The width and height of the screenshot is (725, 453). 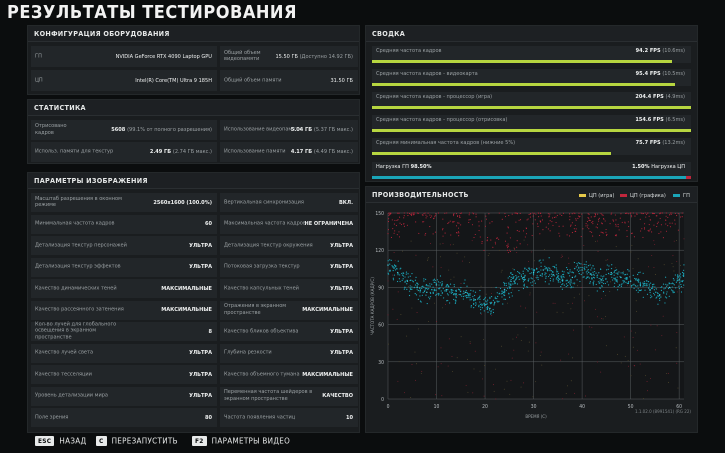 What do you see at coordinates (60, 441) in the screenshot?
I see `back-hint: ESC НАЗАД` at bounding box center [60, 441].